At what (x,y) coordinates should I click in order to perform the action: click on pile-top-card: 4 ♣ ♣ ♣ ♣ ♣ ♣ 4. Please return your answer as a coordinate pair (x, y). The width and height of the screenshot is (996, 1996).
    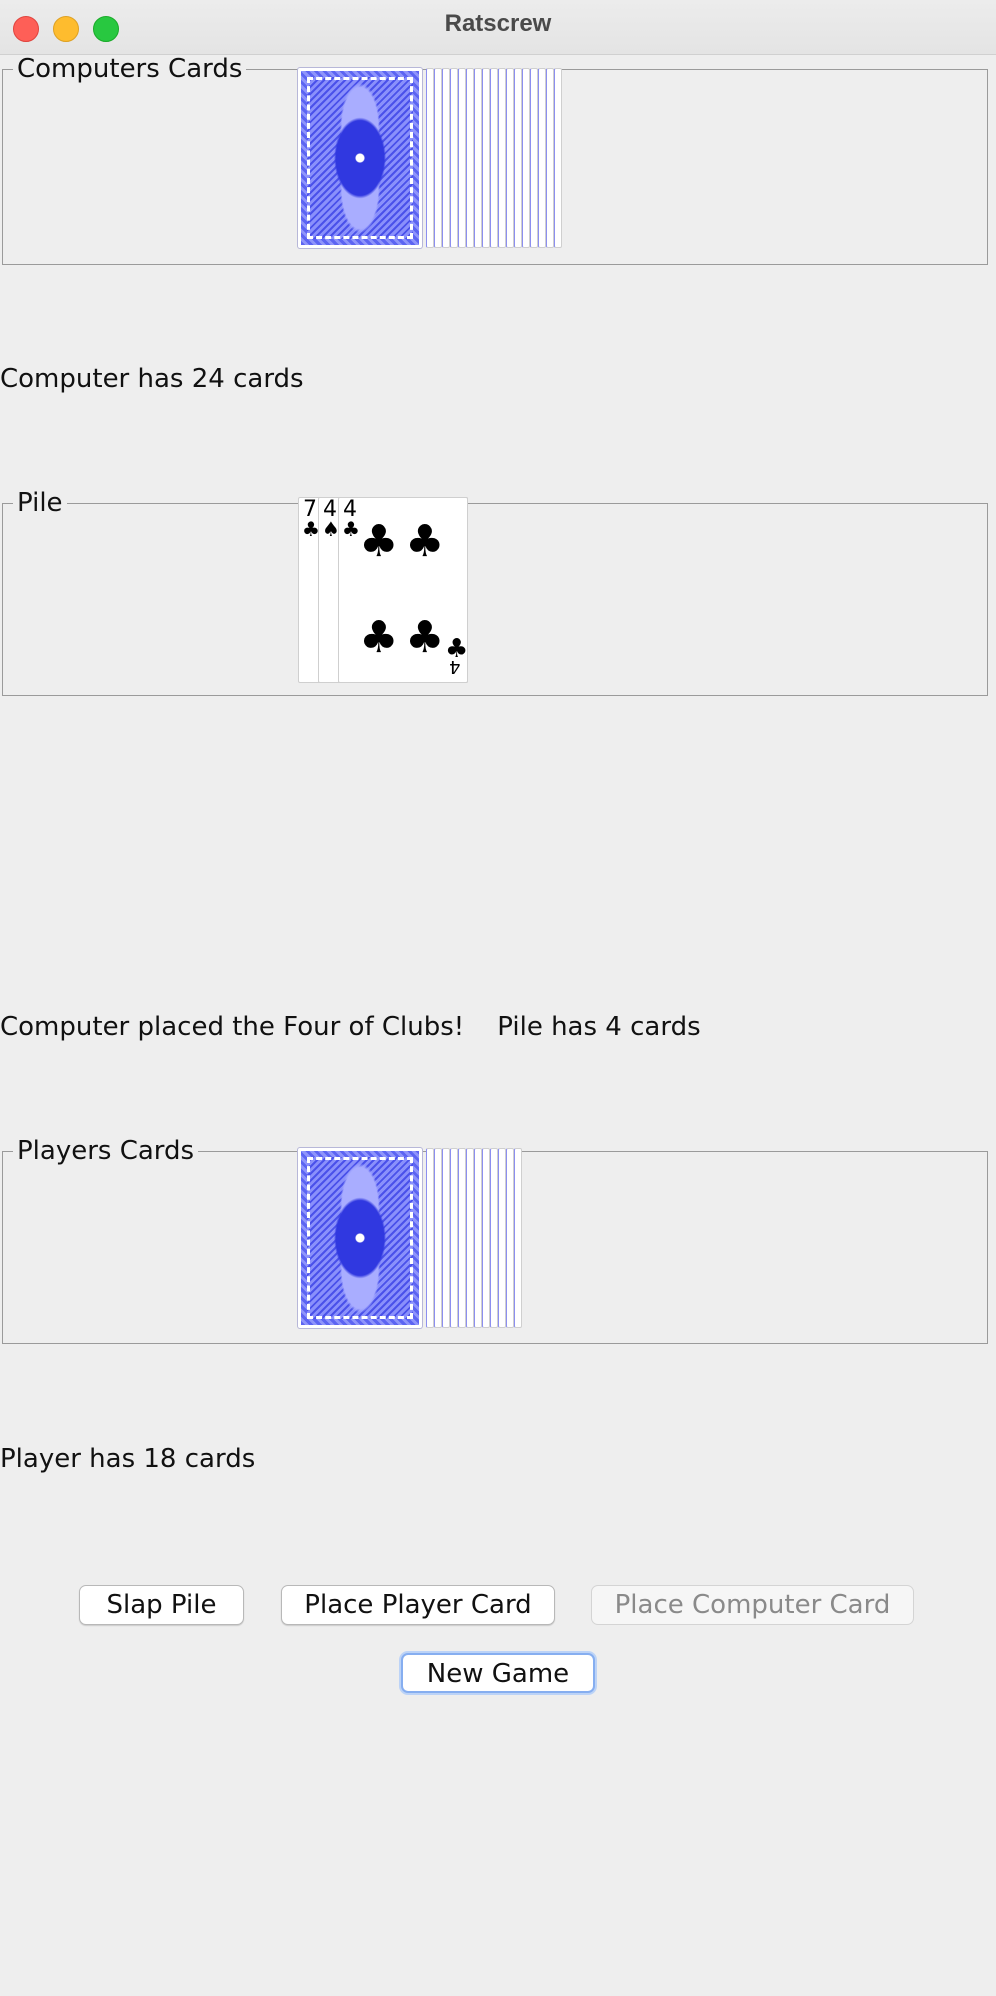
    Looking at the image, I should click on (403, 590).